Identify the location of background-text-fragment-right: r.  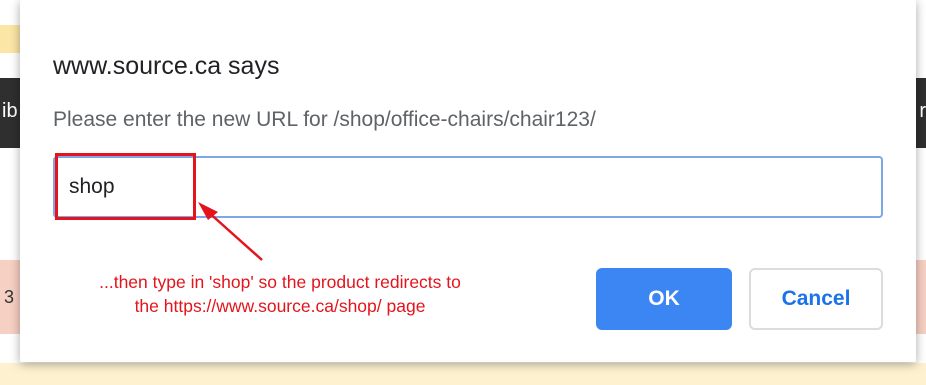
(922, 111).